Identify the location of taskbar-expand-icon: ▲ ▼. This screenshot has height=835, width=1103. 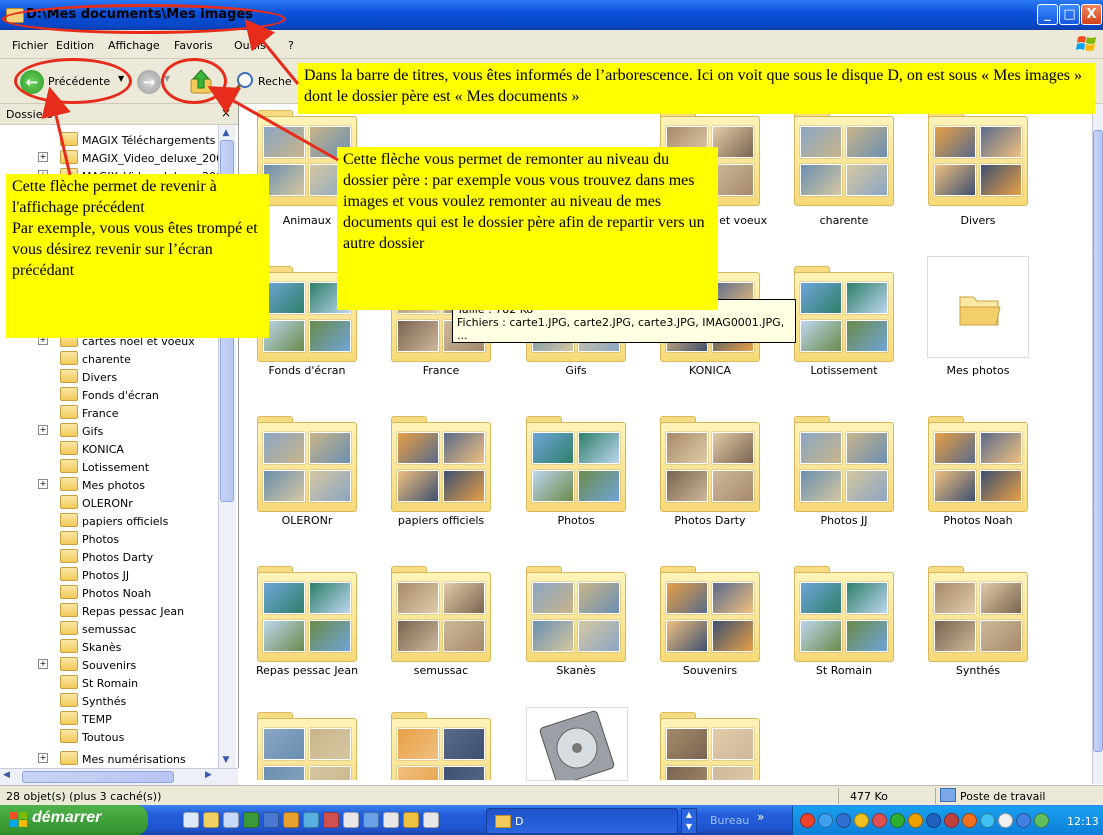
(689, 821).